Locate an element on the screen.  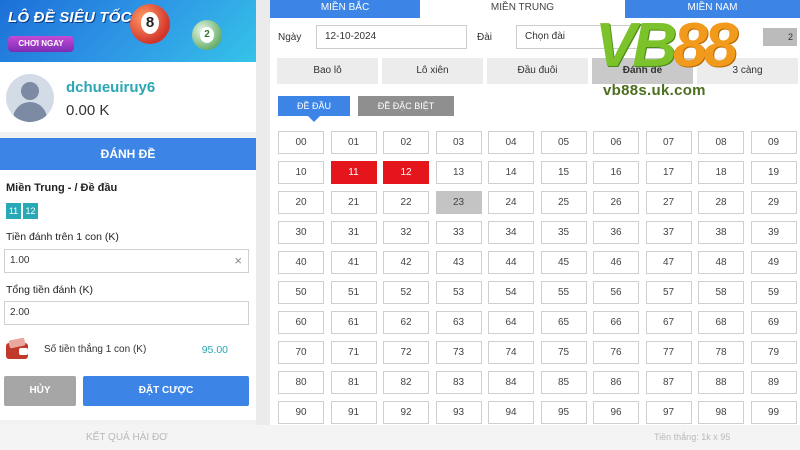
number-cell: 87 is located at coordinates (668, 382).